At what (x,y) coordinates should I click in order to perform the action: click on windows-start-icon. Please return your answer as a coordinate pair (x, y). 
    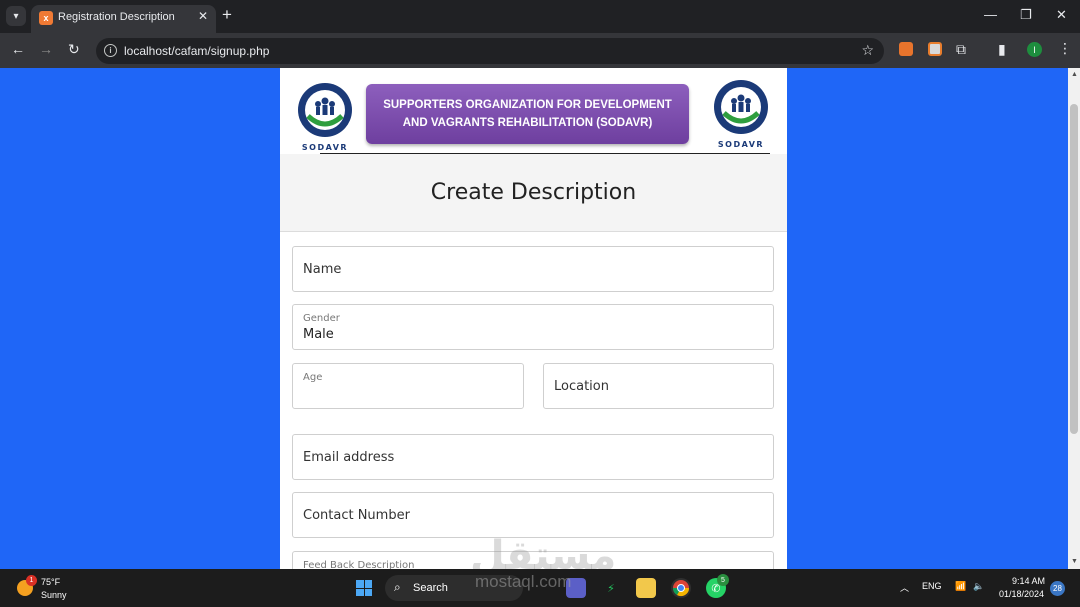
    Looking at the image, I should click on (364, 588).